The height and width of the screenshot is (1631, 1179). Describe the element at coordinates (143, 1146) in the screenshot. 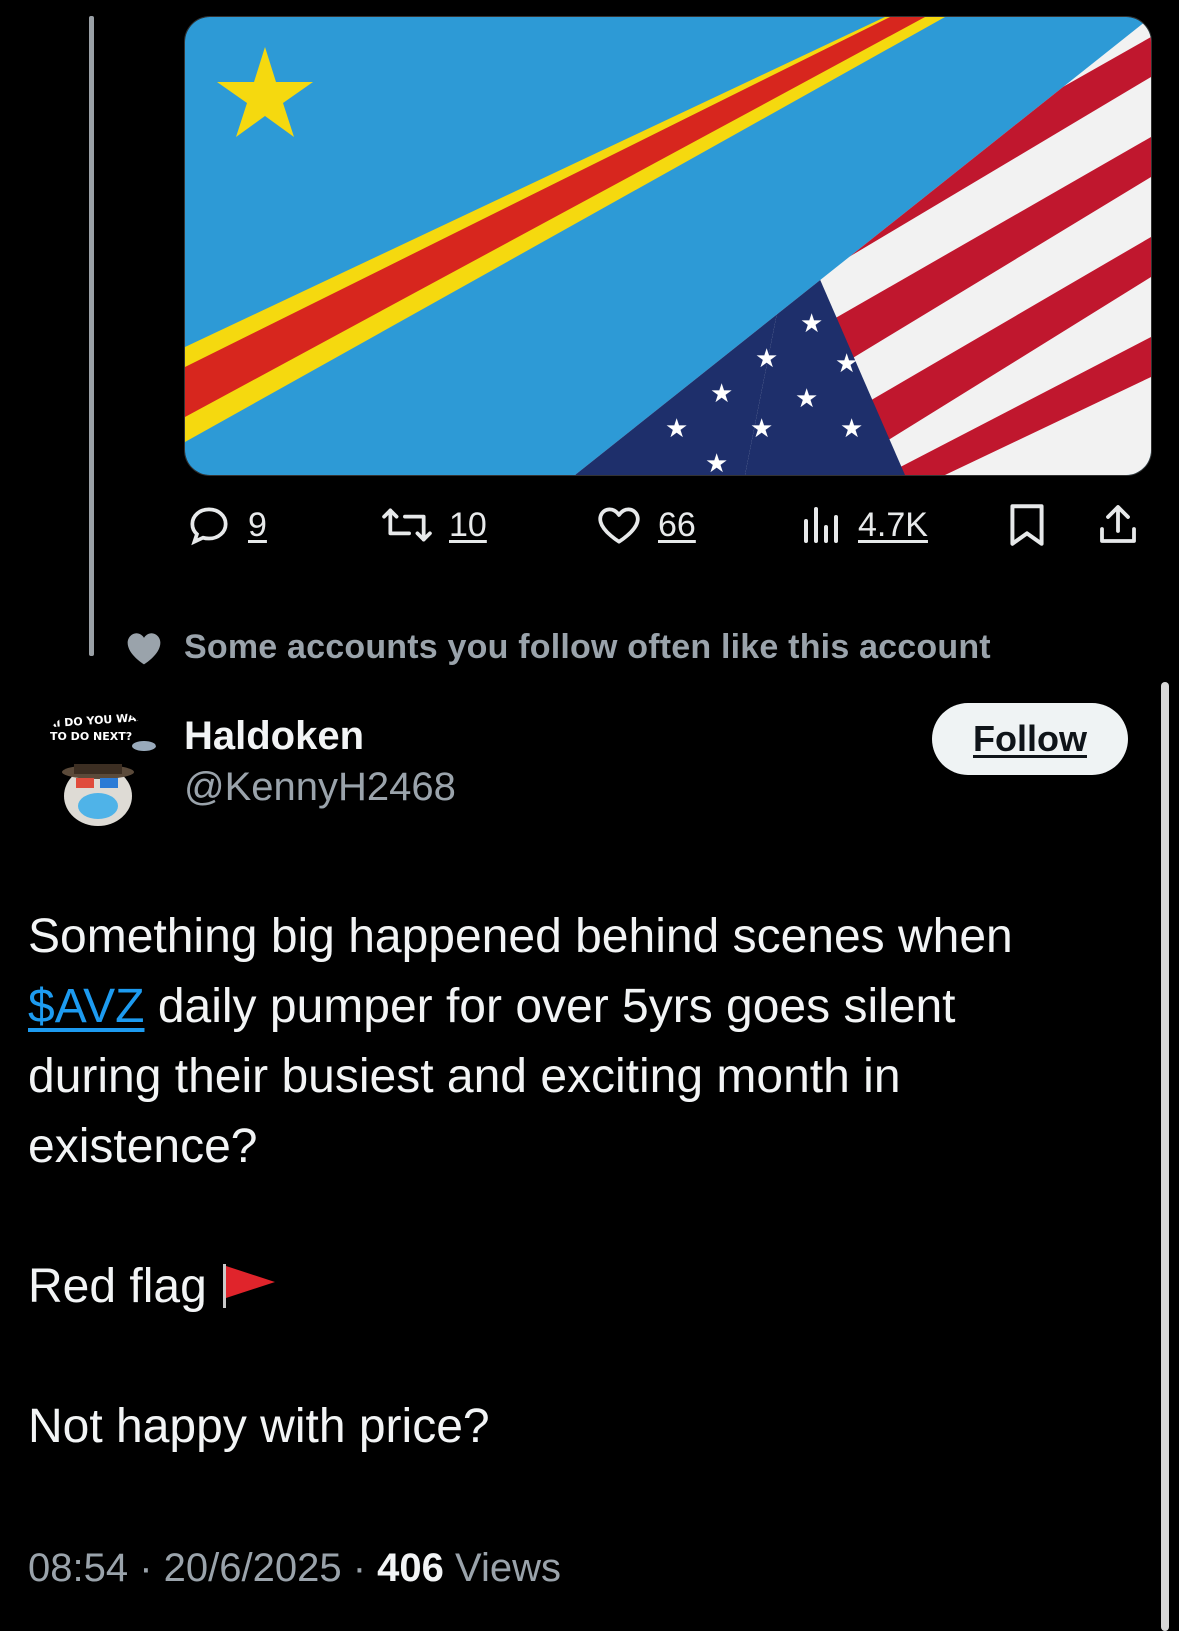

I see `tweet-line: existence?` at that location.